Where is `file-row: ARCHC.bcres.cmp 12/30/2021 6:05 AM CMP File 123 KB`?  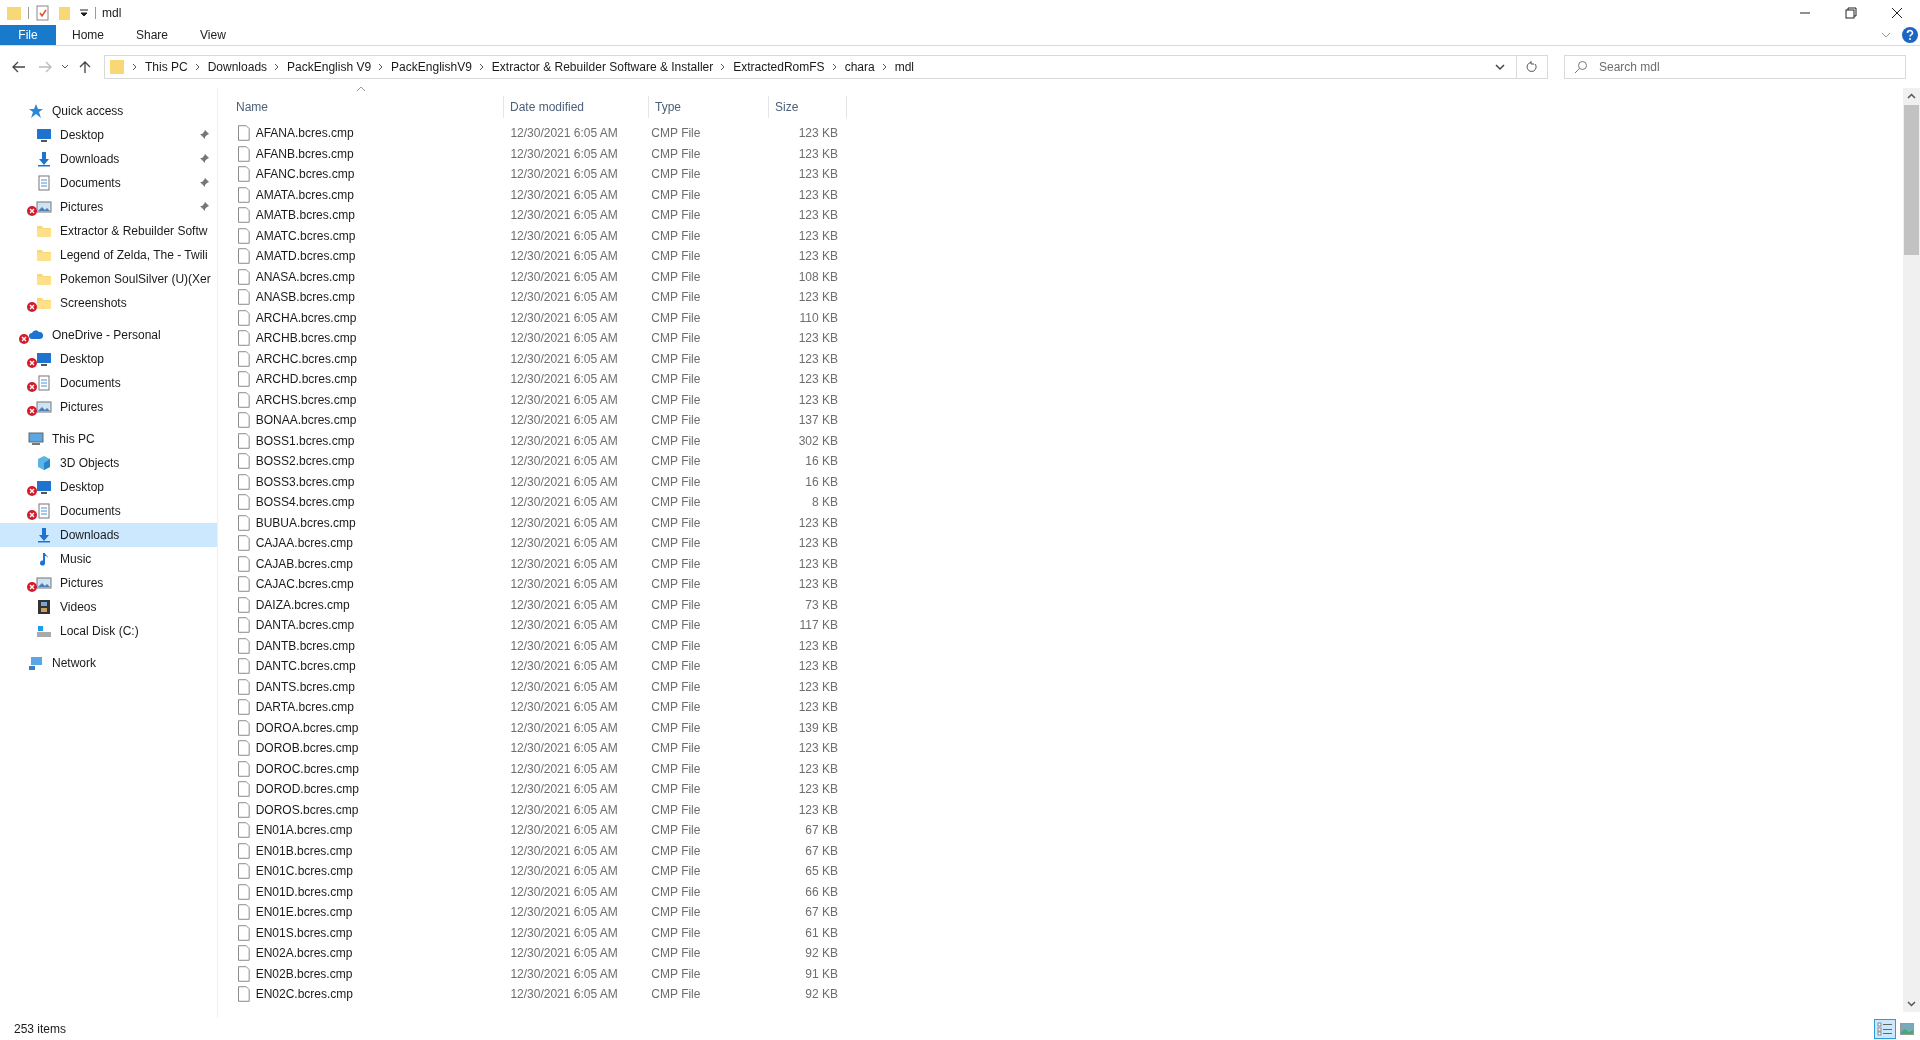
file-row: ARCHC.bcres.cmp 12/30/2021 6:05 AM CMP File 123 KB is located at coordinates (528, 358).